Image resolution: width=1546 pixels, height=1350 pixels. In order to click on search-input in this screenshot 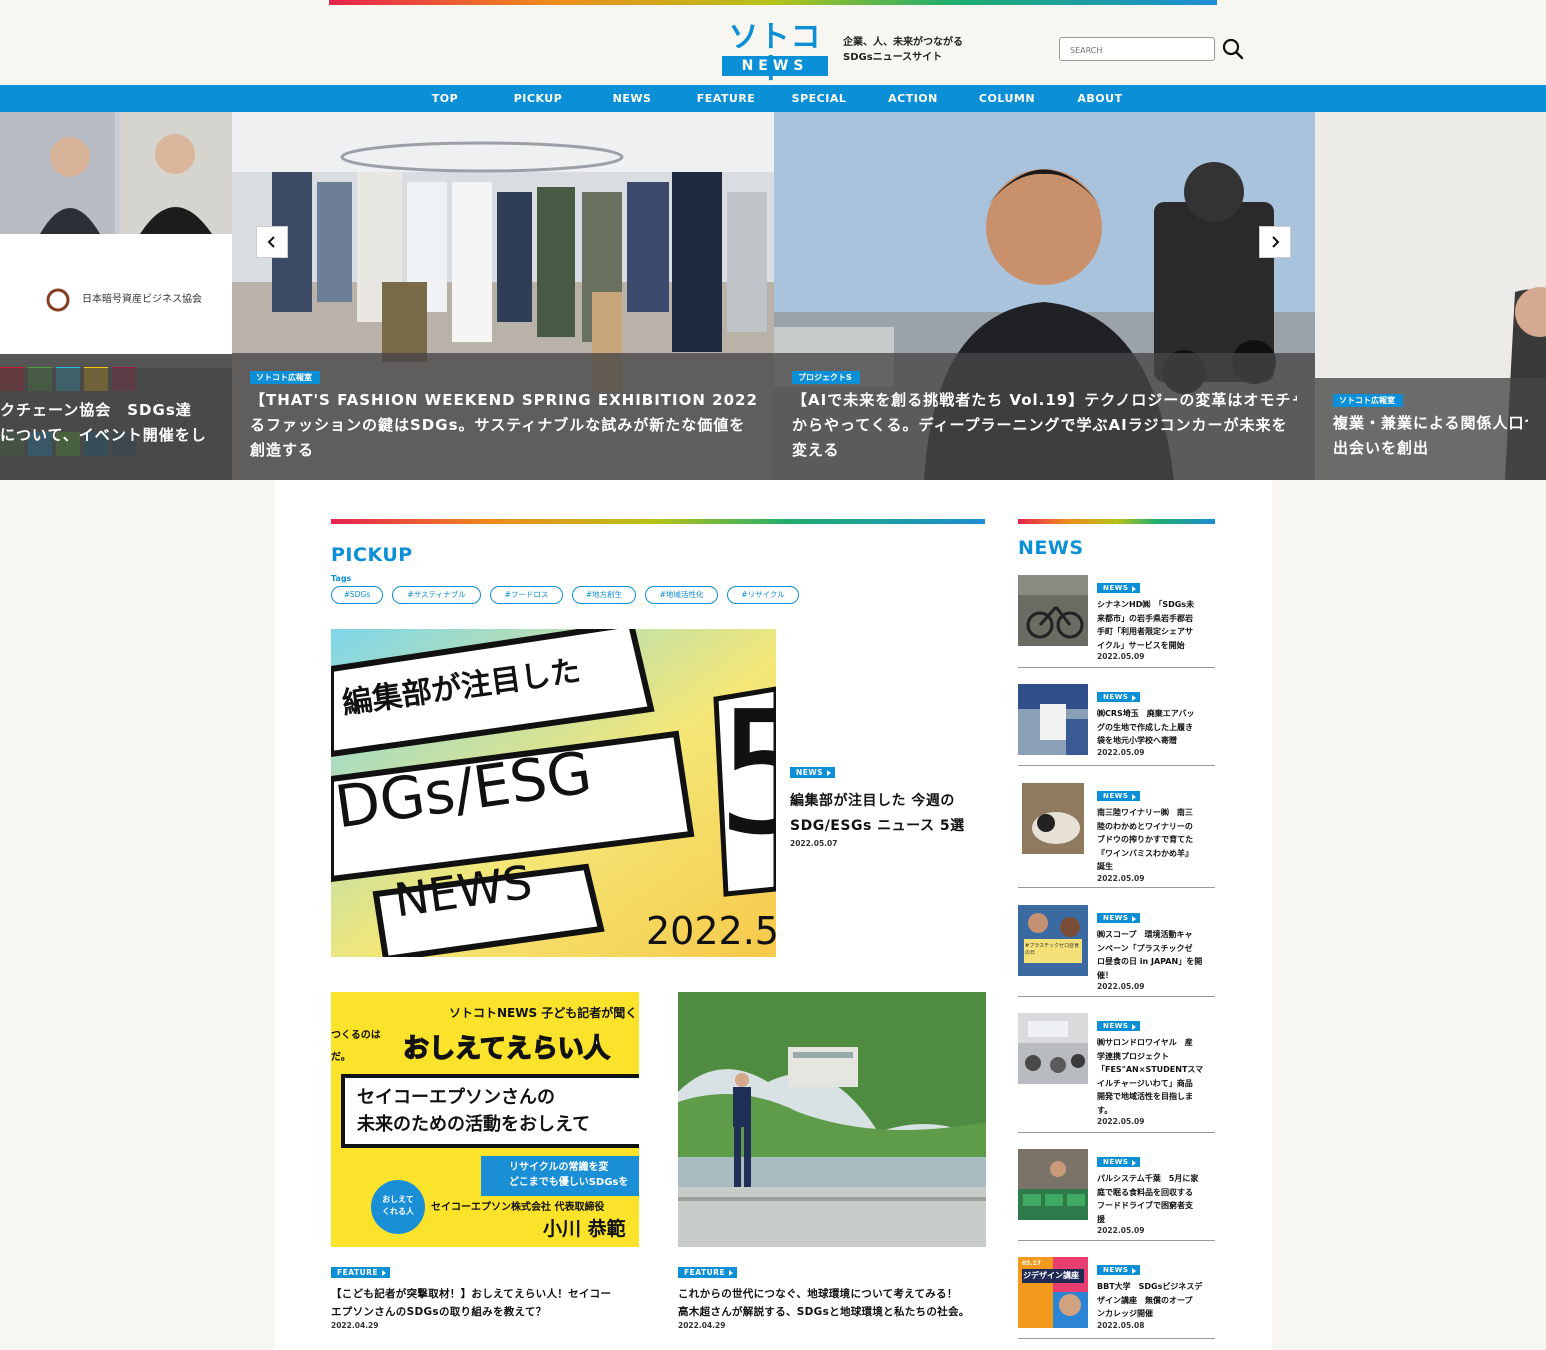, I will do `click(1137, 50)`.